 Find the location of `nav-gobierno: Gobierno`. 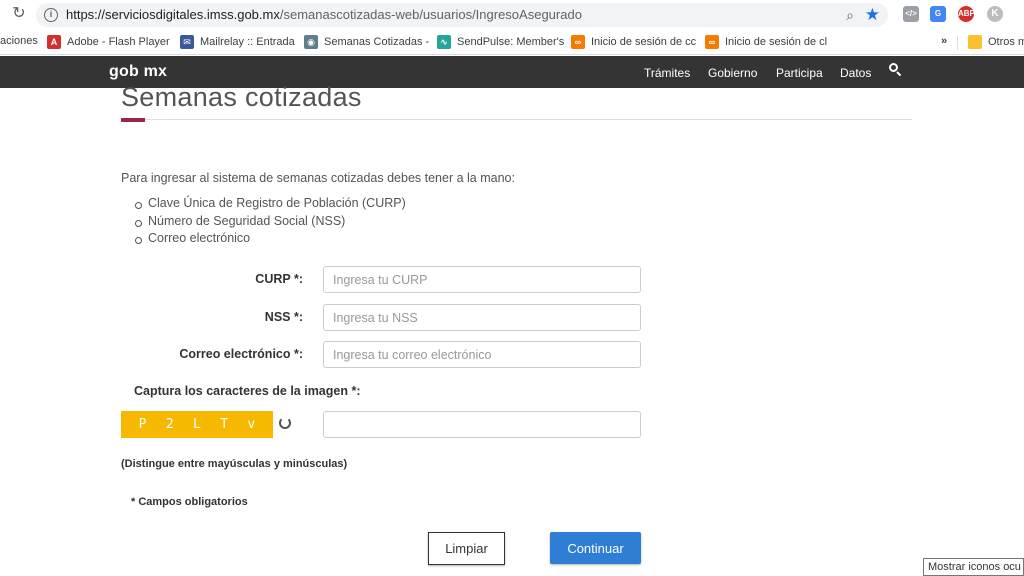

nav-gobierno: Gobierno is located at coordinates (732, 73).